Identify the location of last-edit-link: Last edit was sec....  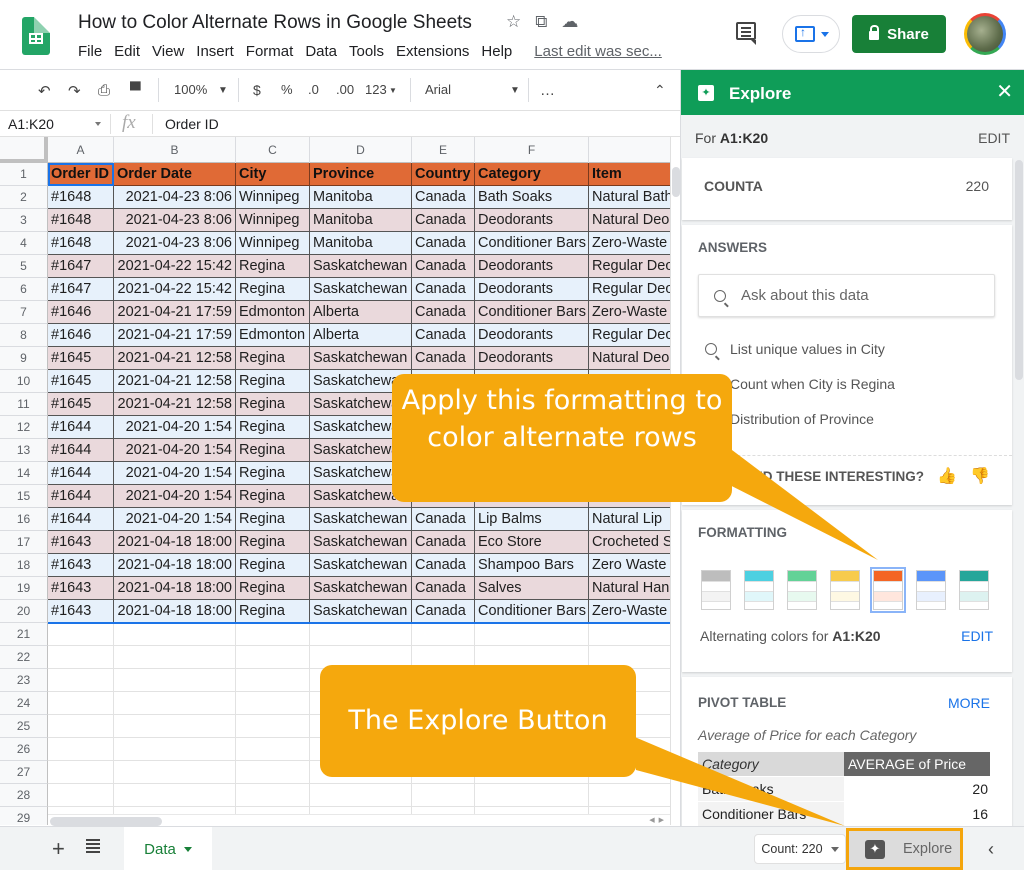
(598, 51).